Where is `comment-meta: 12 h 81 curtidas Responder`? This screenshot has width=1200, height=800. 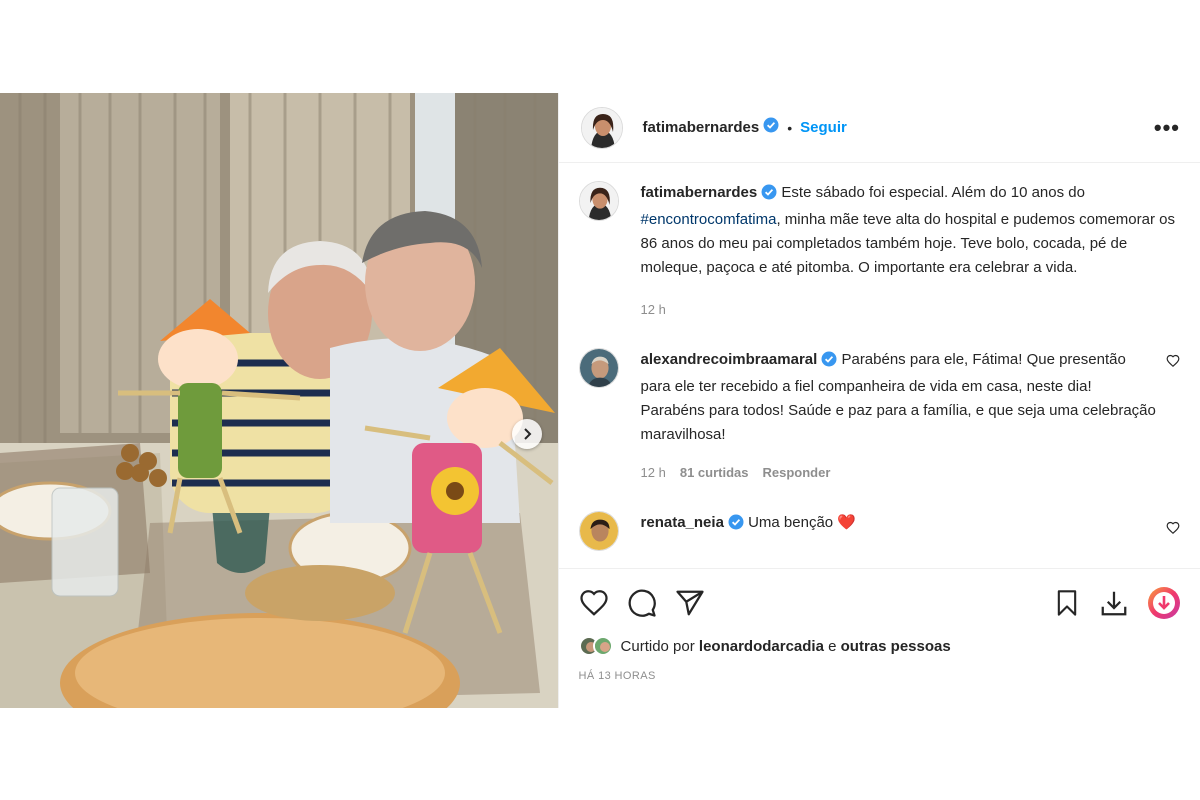 comment-meta: 12 h 81 curtidas Responder is located at coordinates (898, 473).